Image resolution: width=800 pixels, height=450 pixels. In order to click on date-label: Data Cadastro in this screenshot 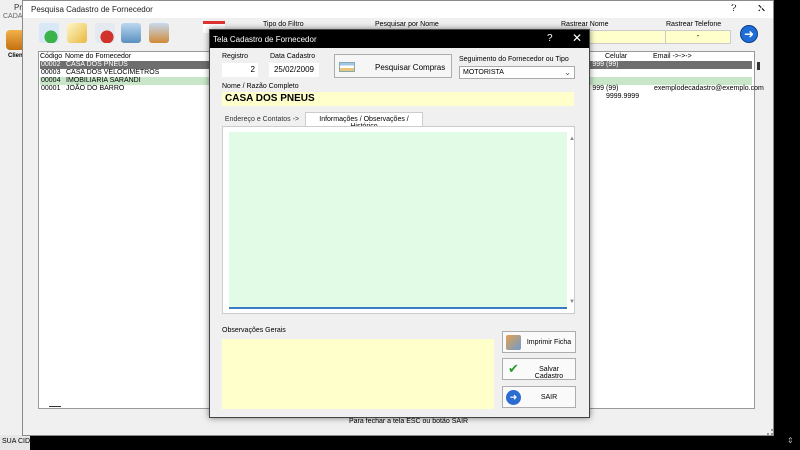, I will do `click(293, 56)`.